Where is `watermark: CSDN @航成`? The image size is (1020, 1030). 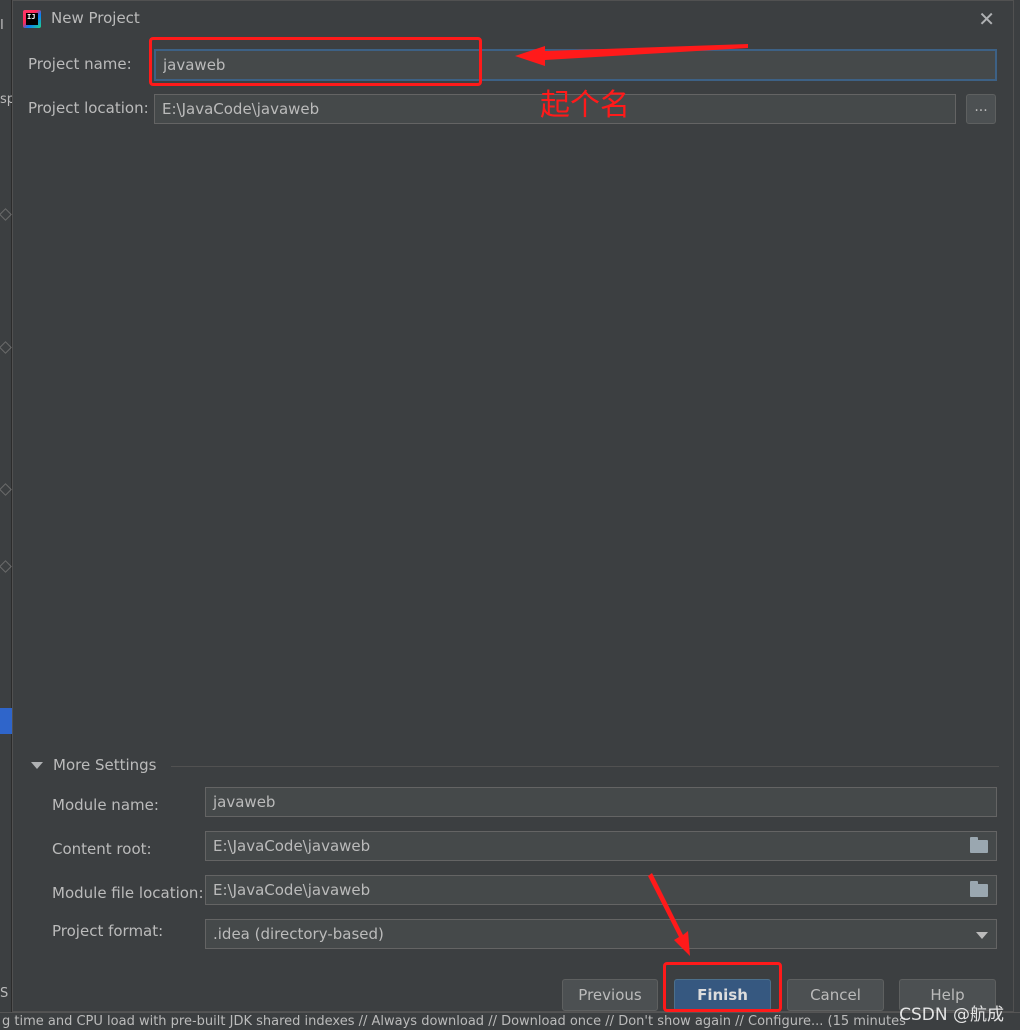
watermark: CSDN @航成 is located at coordinates (951, 1015).